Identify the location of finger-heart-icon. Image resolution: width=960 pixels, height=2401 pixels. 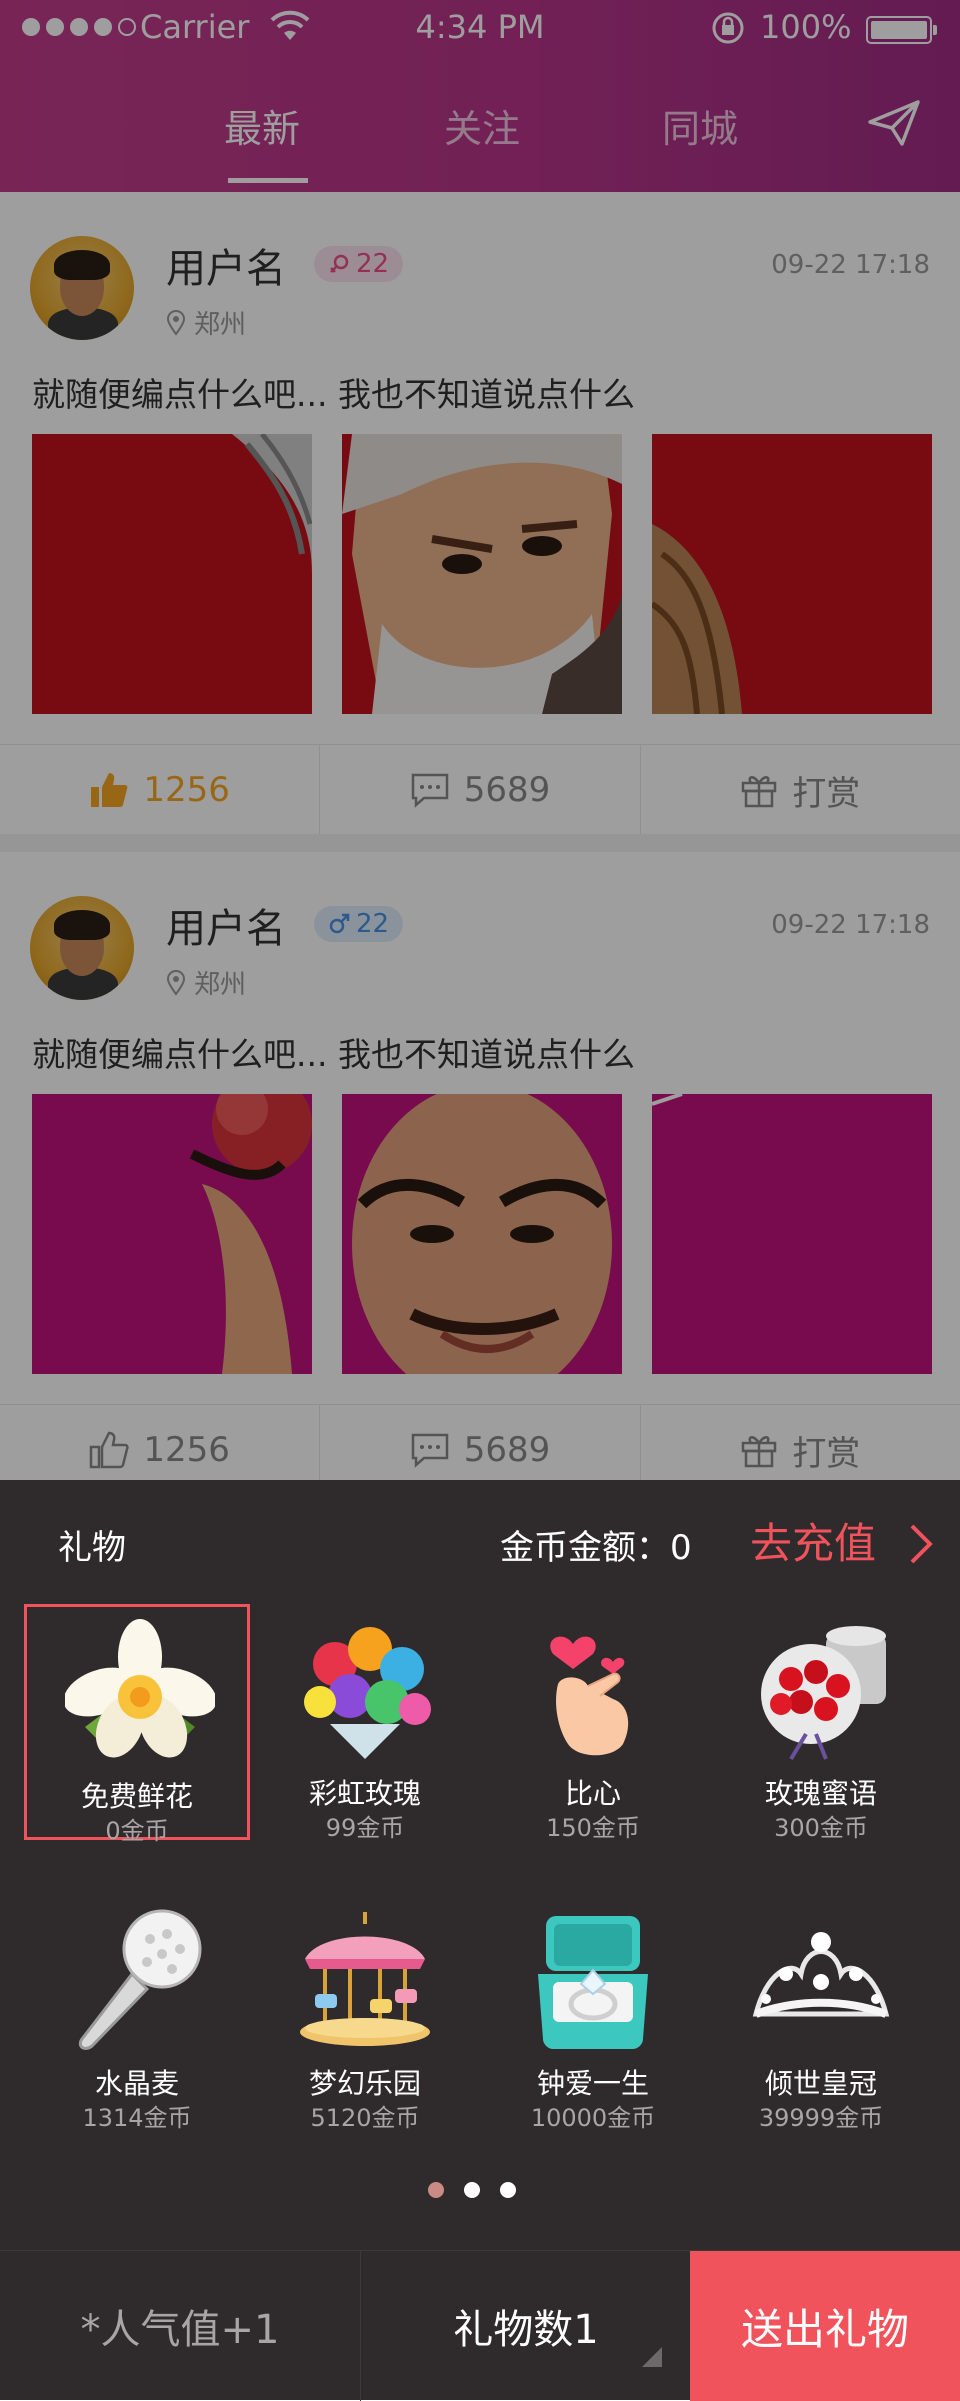
(589, 1696).